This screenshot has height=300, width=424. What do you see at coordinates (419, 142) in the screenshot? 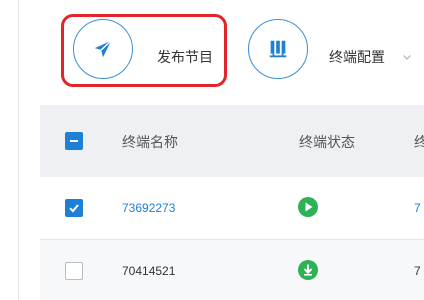
I see `col-header-next: 终` at bounding box center [419, 142].